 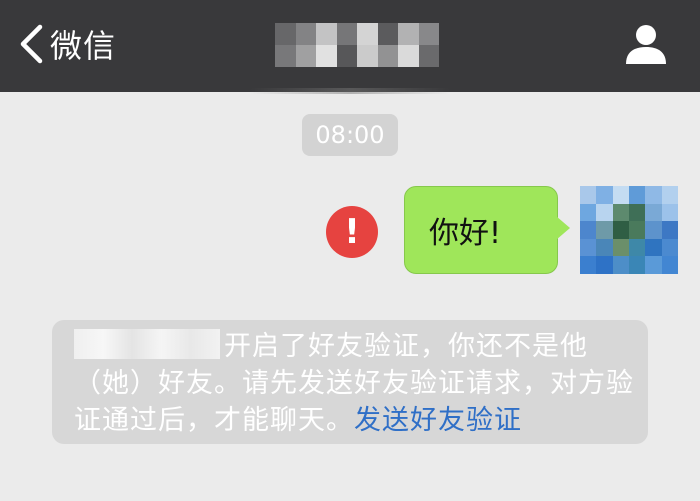 What do you see at coordinates (147, 344) in the screenshot?
I see `obscured-username` at bounding box center [147, 344].